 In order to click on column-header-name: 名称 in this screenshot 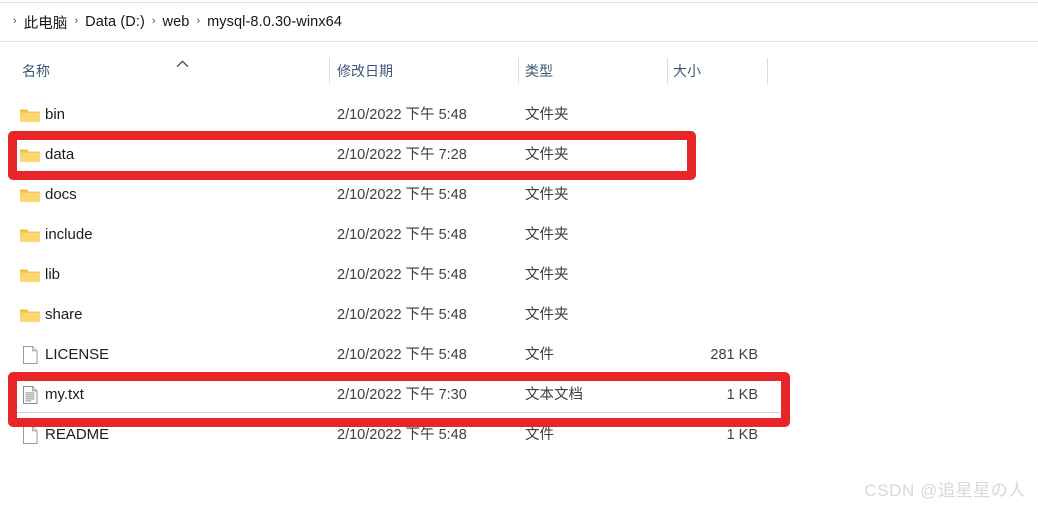, I will do `click(36, 71)`.